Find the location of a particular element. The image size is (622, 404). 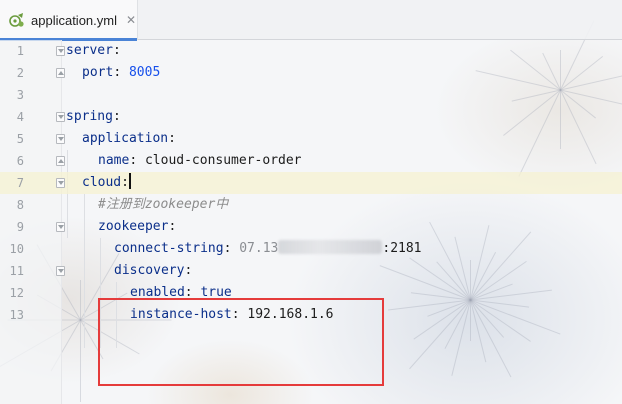

code-line: 4 spring: is located at coordinates (311, 117).